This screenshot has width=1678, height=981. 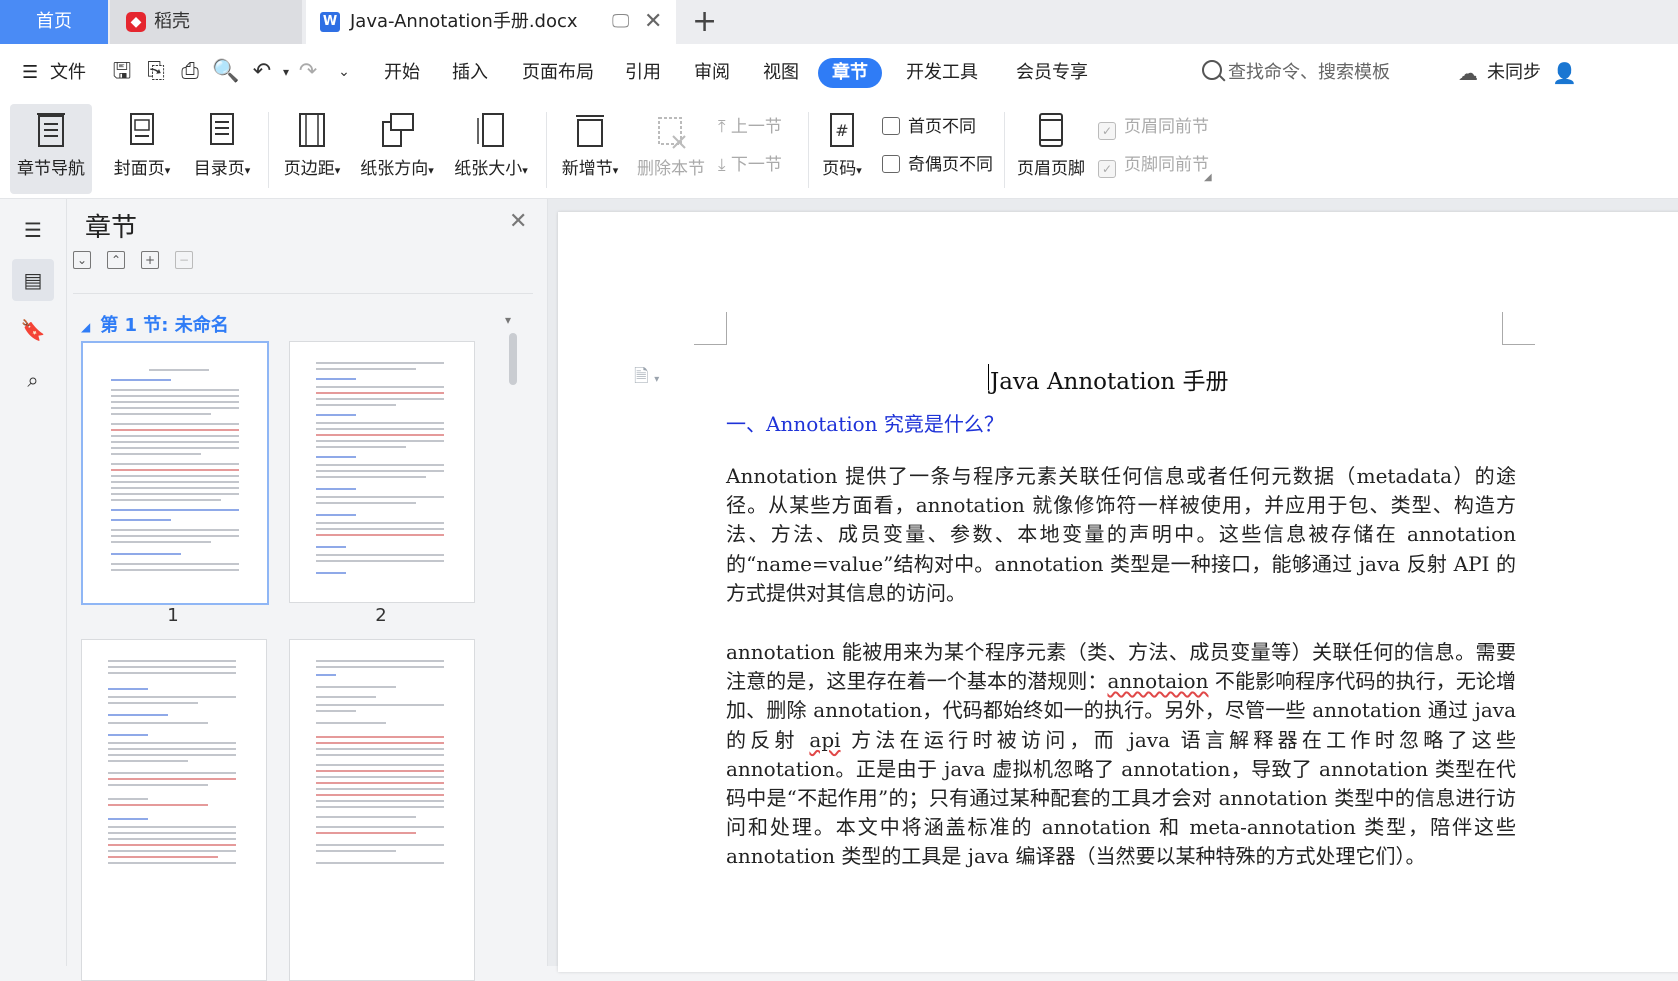 What do you see at coordinates (750, 165) in the screenshot?
I see `next-section-button: ⤓ 下一节` at bounding box center [750, 165].